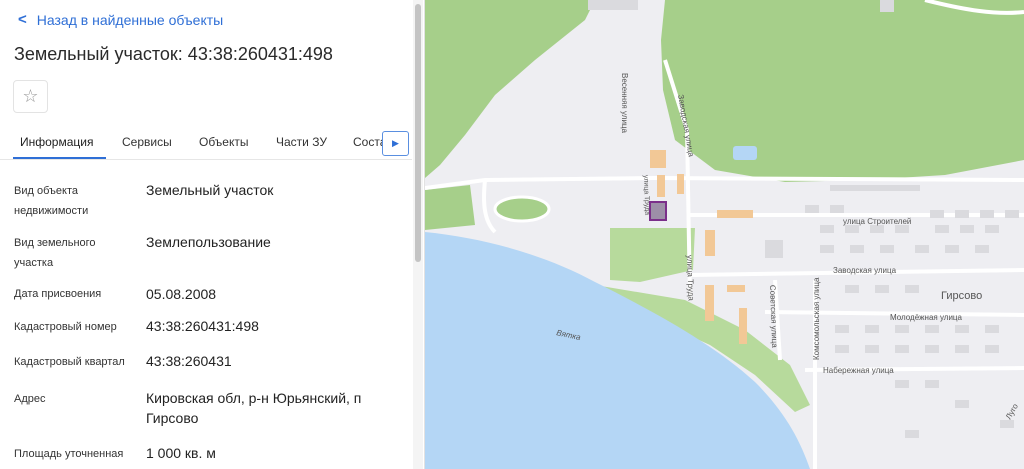 This screenshot has width=1024, height=469. Describe the element at coordinates (961, 296) in the screenshot. I see `settlement-label: Гирсово` at that location.